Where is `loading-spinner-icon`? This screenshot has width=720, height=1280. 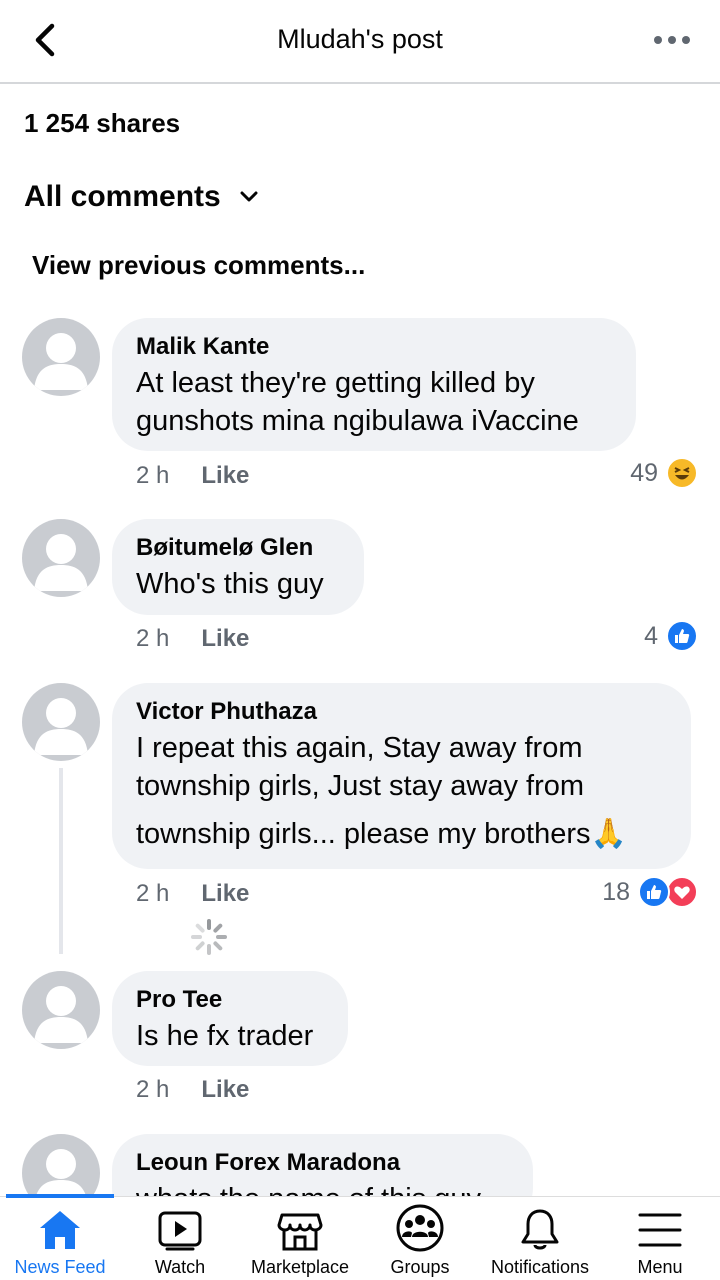
loading-spinner-icon is located at coordinates (209, 937).